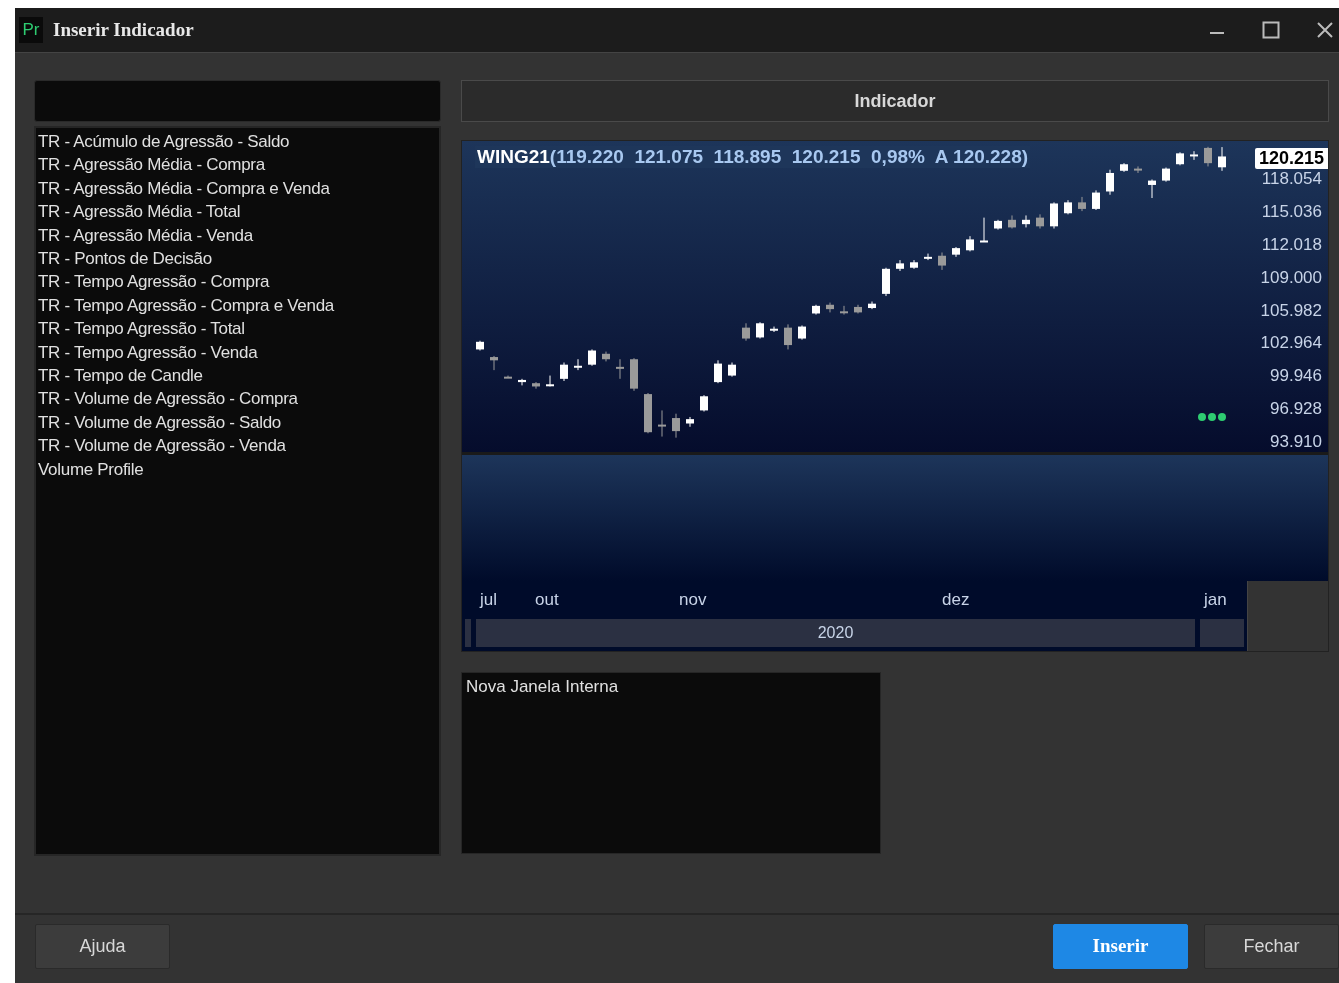  I want to click on search-field, so click(237, 101).